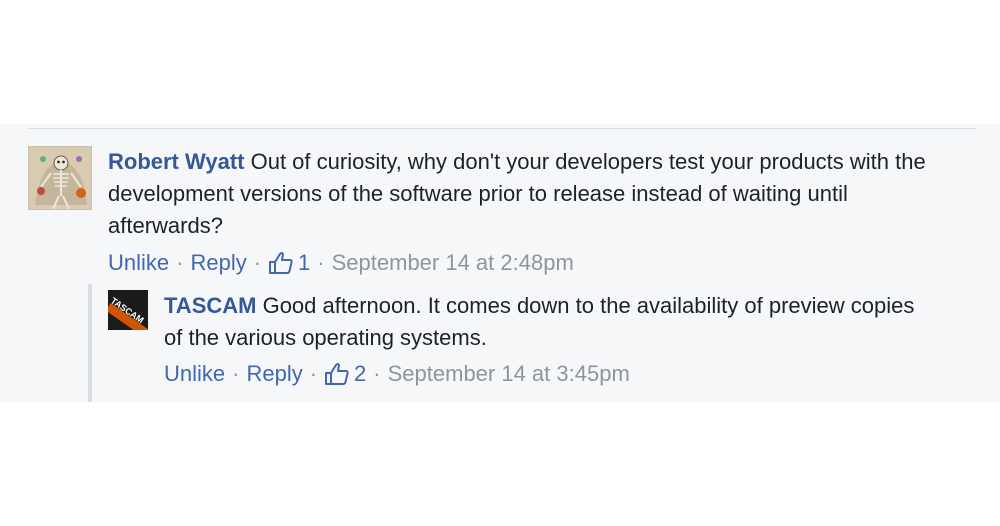 This screenshot has height=526, width=1000. I want to click on comment-author-link: Robert Wyatt, so click(176, 161).